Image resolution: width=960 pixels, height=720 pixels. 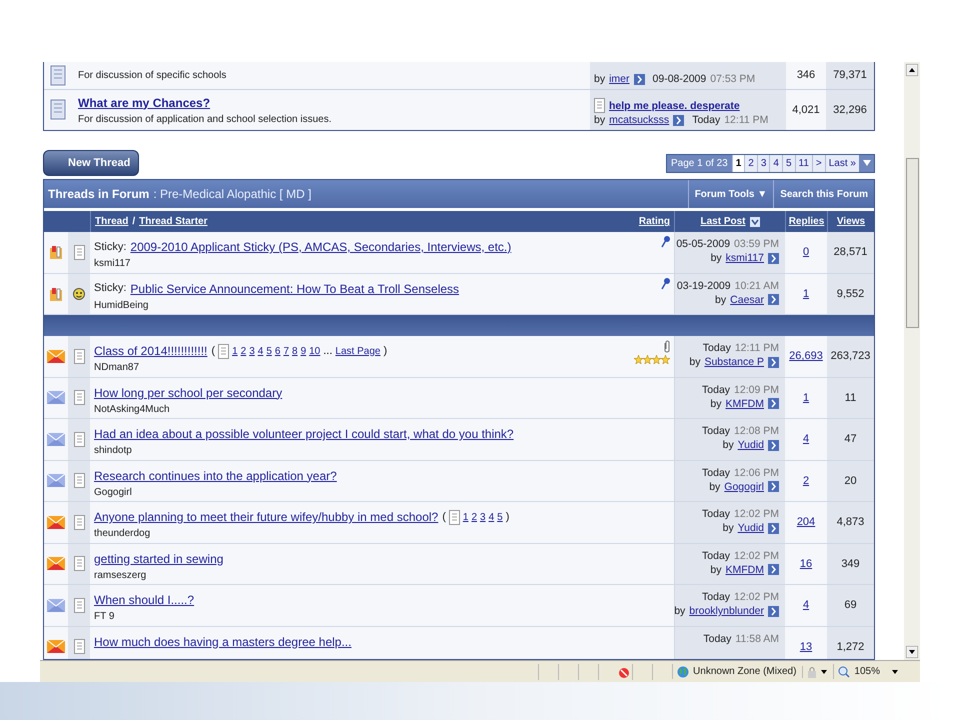 What do you see at coordinates (303, 351) in the screenshot?
I see `page-link: 9` at bounding box center [303, 351].